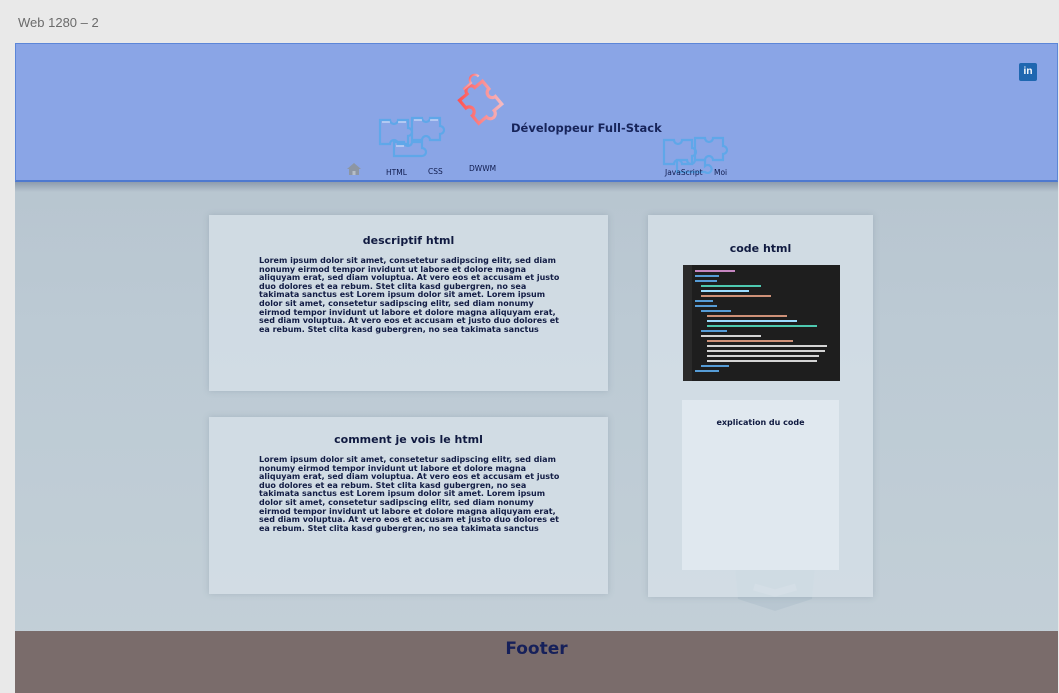 This screenshot has height=693, width=1059. I want to click on card-code-html: code html explication du code, so click(760, 406).